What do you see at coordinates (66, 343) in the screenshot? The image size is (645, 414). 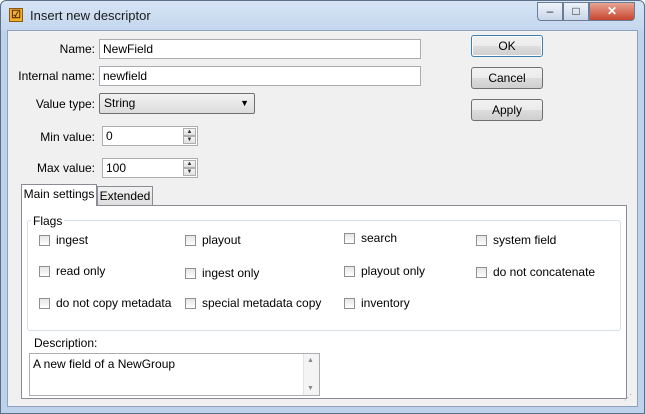 I see `description-label: Description:` at bounding box center [66, 343].